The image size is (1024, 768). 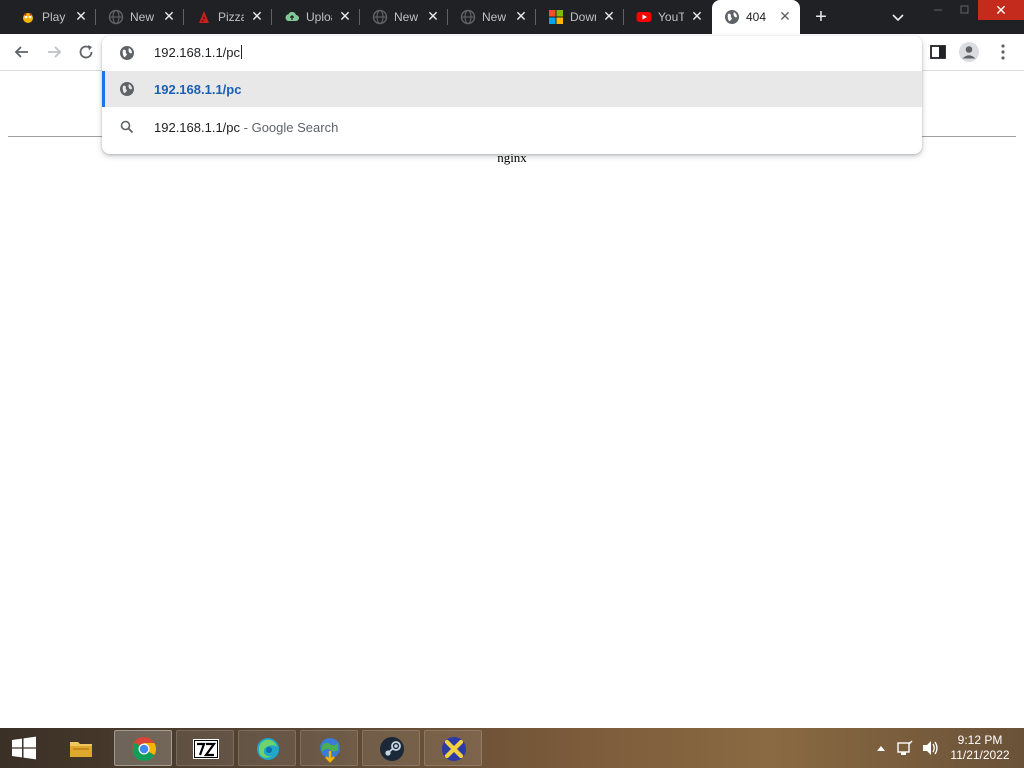 I want to click on x-app-icon, so click(x=454, y=749).